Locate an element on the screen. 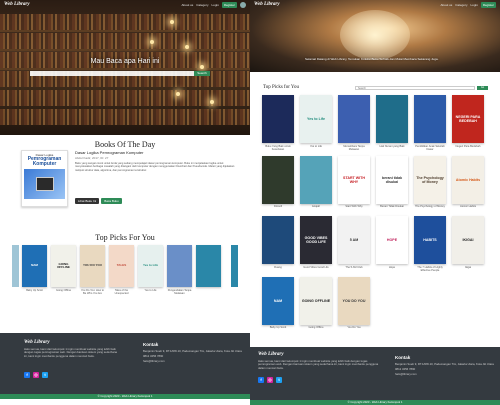 The height and width of the screenshot is (405, 500). book-card: Jelajah is located at coordinates (316, 183).